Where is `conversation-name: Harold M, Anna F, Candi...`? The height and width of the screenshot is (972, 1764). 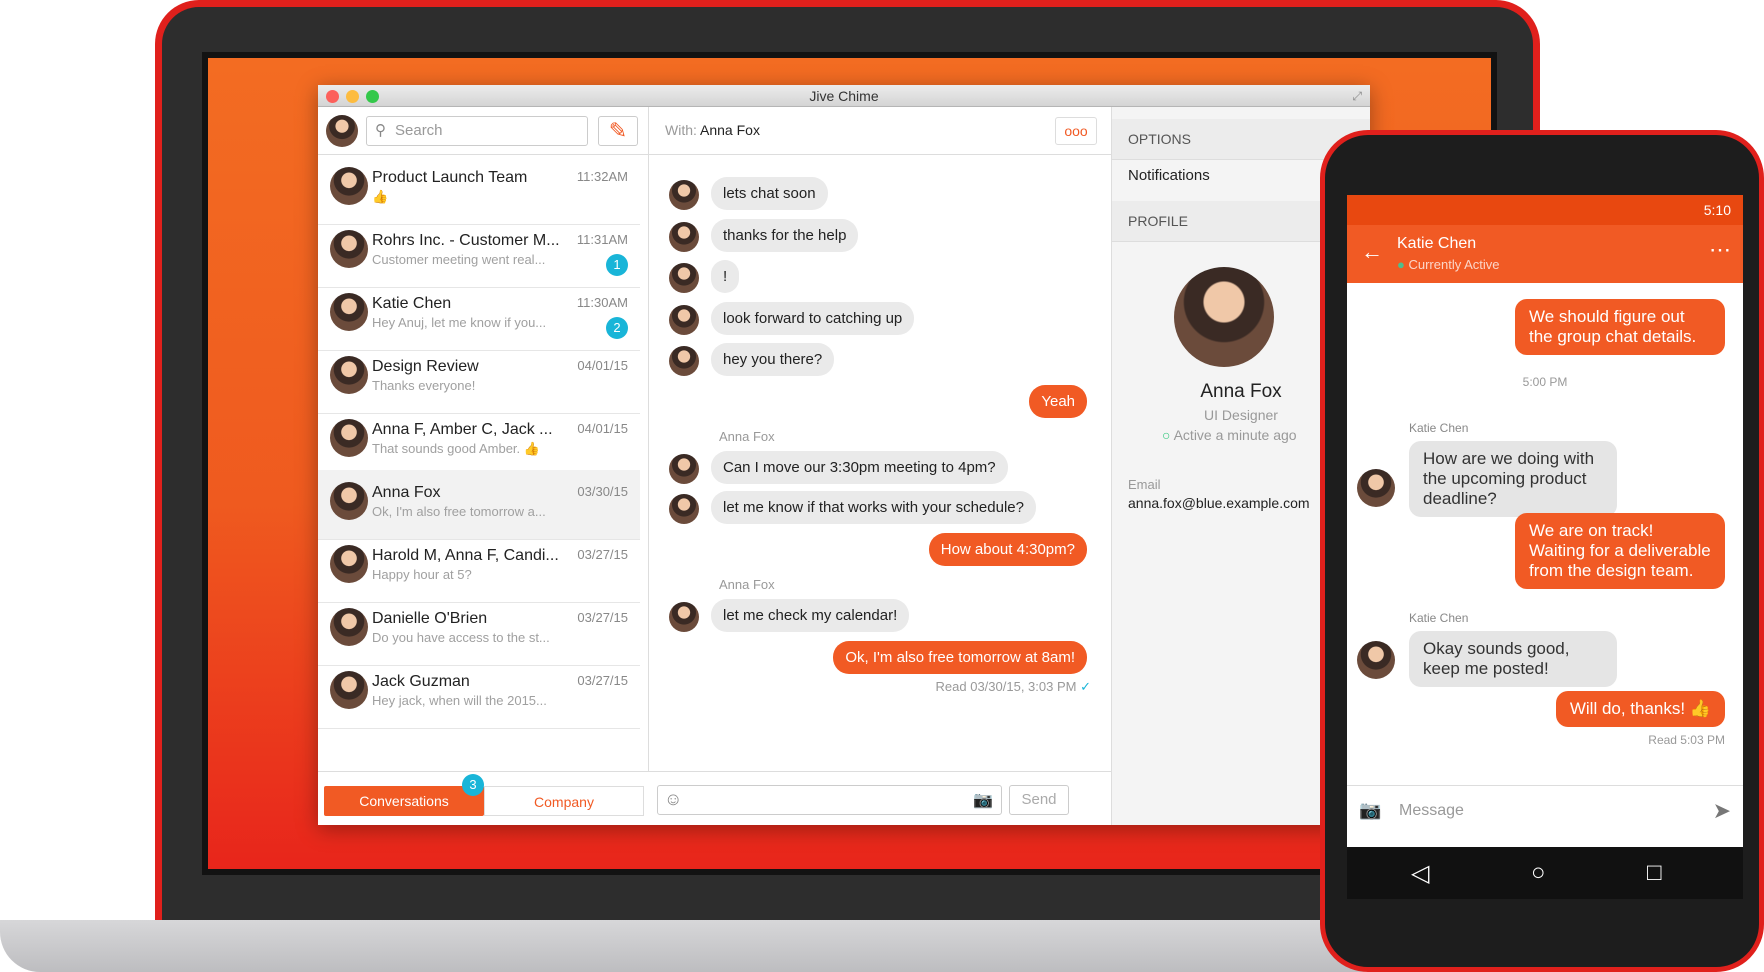
conversation-name: Harold M, Anna F, Candi... is located at coordinates (465, 555).